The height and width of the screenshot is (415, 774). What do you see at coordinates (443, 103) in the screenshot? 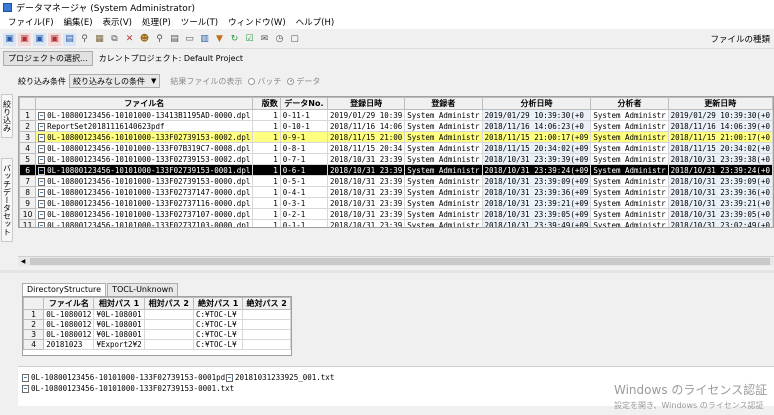
I see `column-header: 登録者` at bounding box center [443, 103].